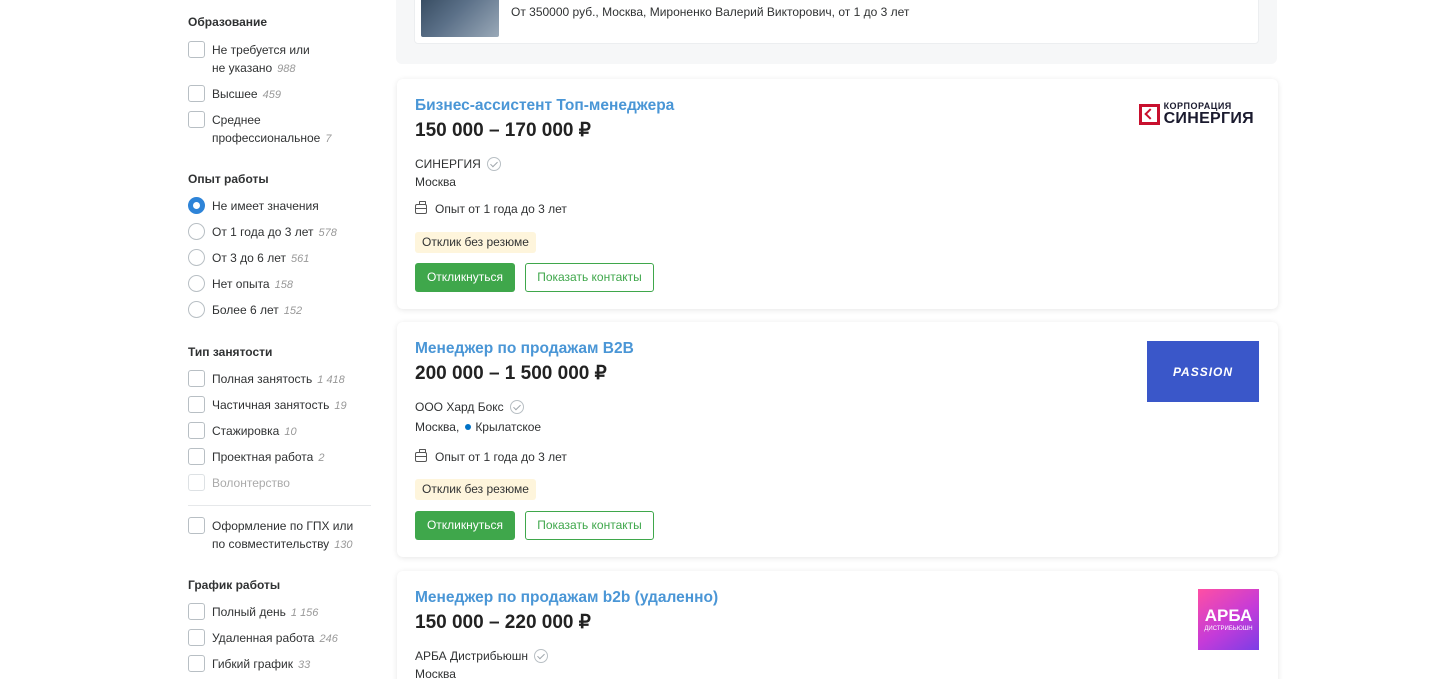 This screenshot has width=1429, height=679. I want to click on filter-schedule-remote: Удаленная работа 246, so click(263, 638).